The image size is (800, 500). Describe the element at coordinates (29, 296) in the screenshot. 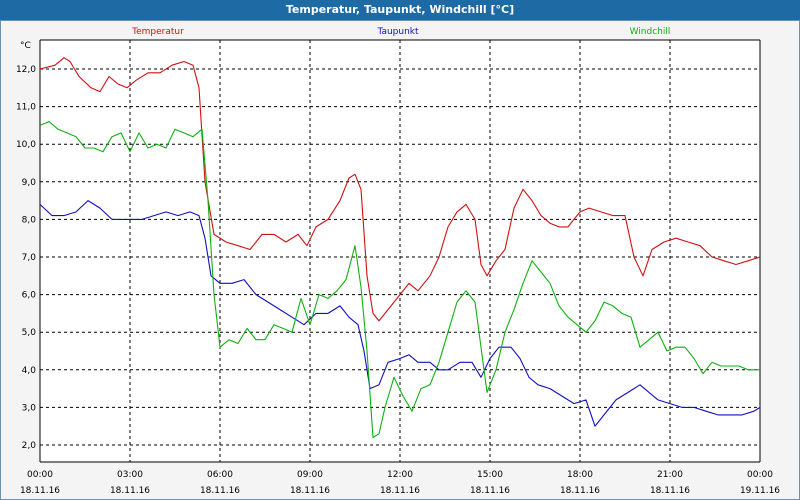

I see `y-tick-label: 6,0` at that location.